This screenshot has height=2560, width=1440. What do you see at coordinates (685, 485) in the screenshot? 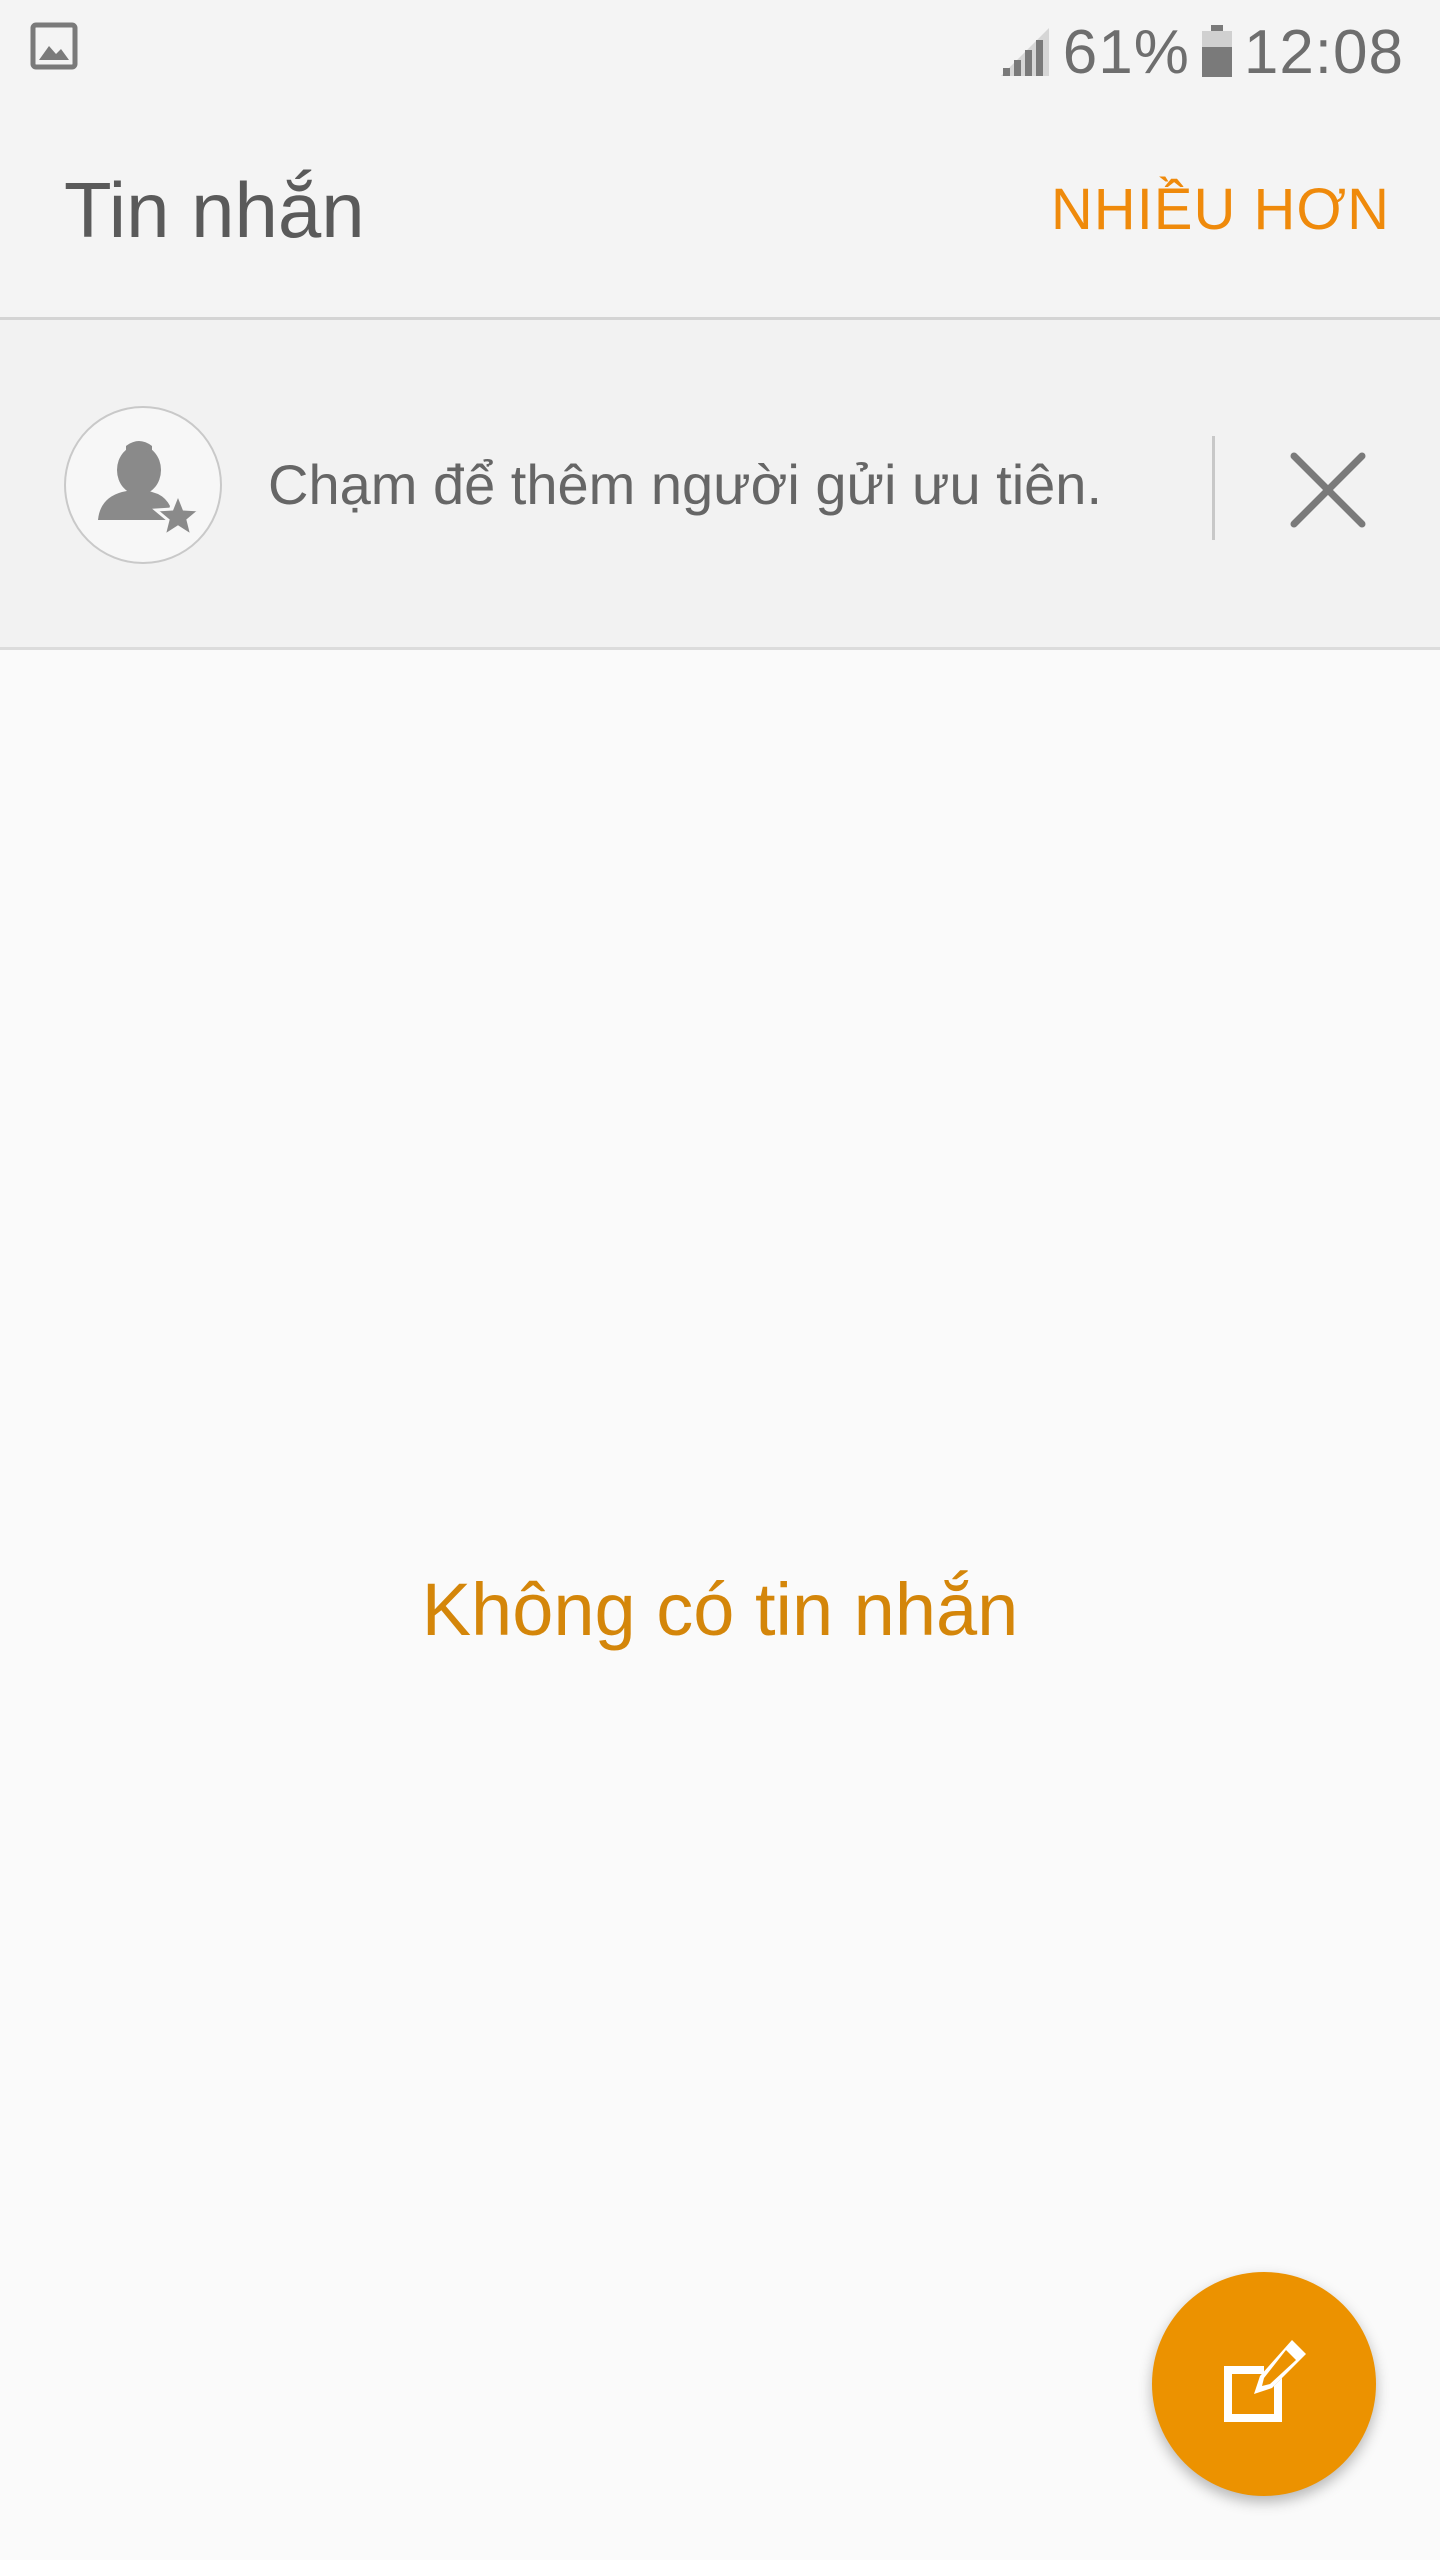
I see `priority-sender-hint: Chạm để thêm người gửi ưu tiên.` at bounding box center [685, 485].